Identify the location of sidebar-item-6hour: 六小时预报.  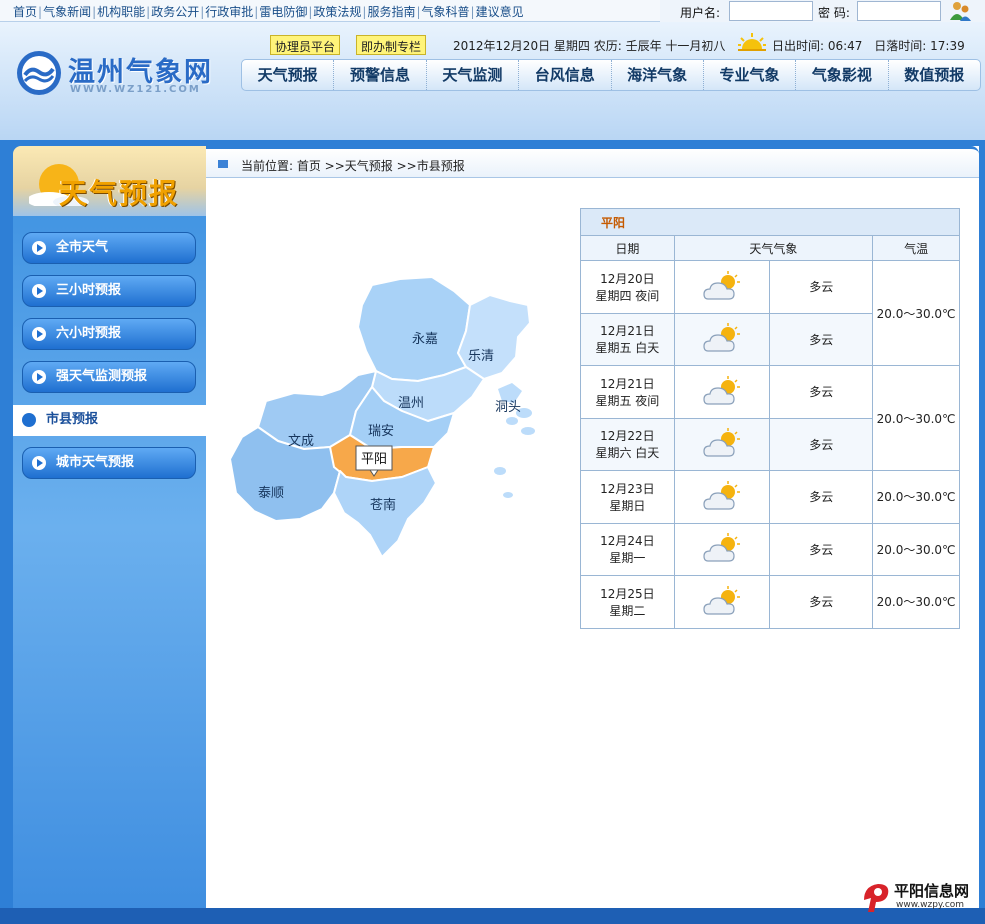
(109, 334).